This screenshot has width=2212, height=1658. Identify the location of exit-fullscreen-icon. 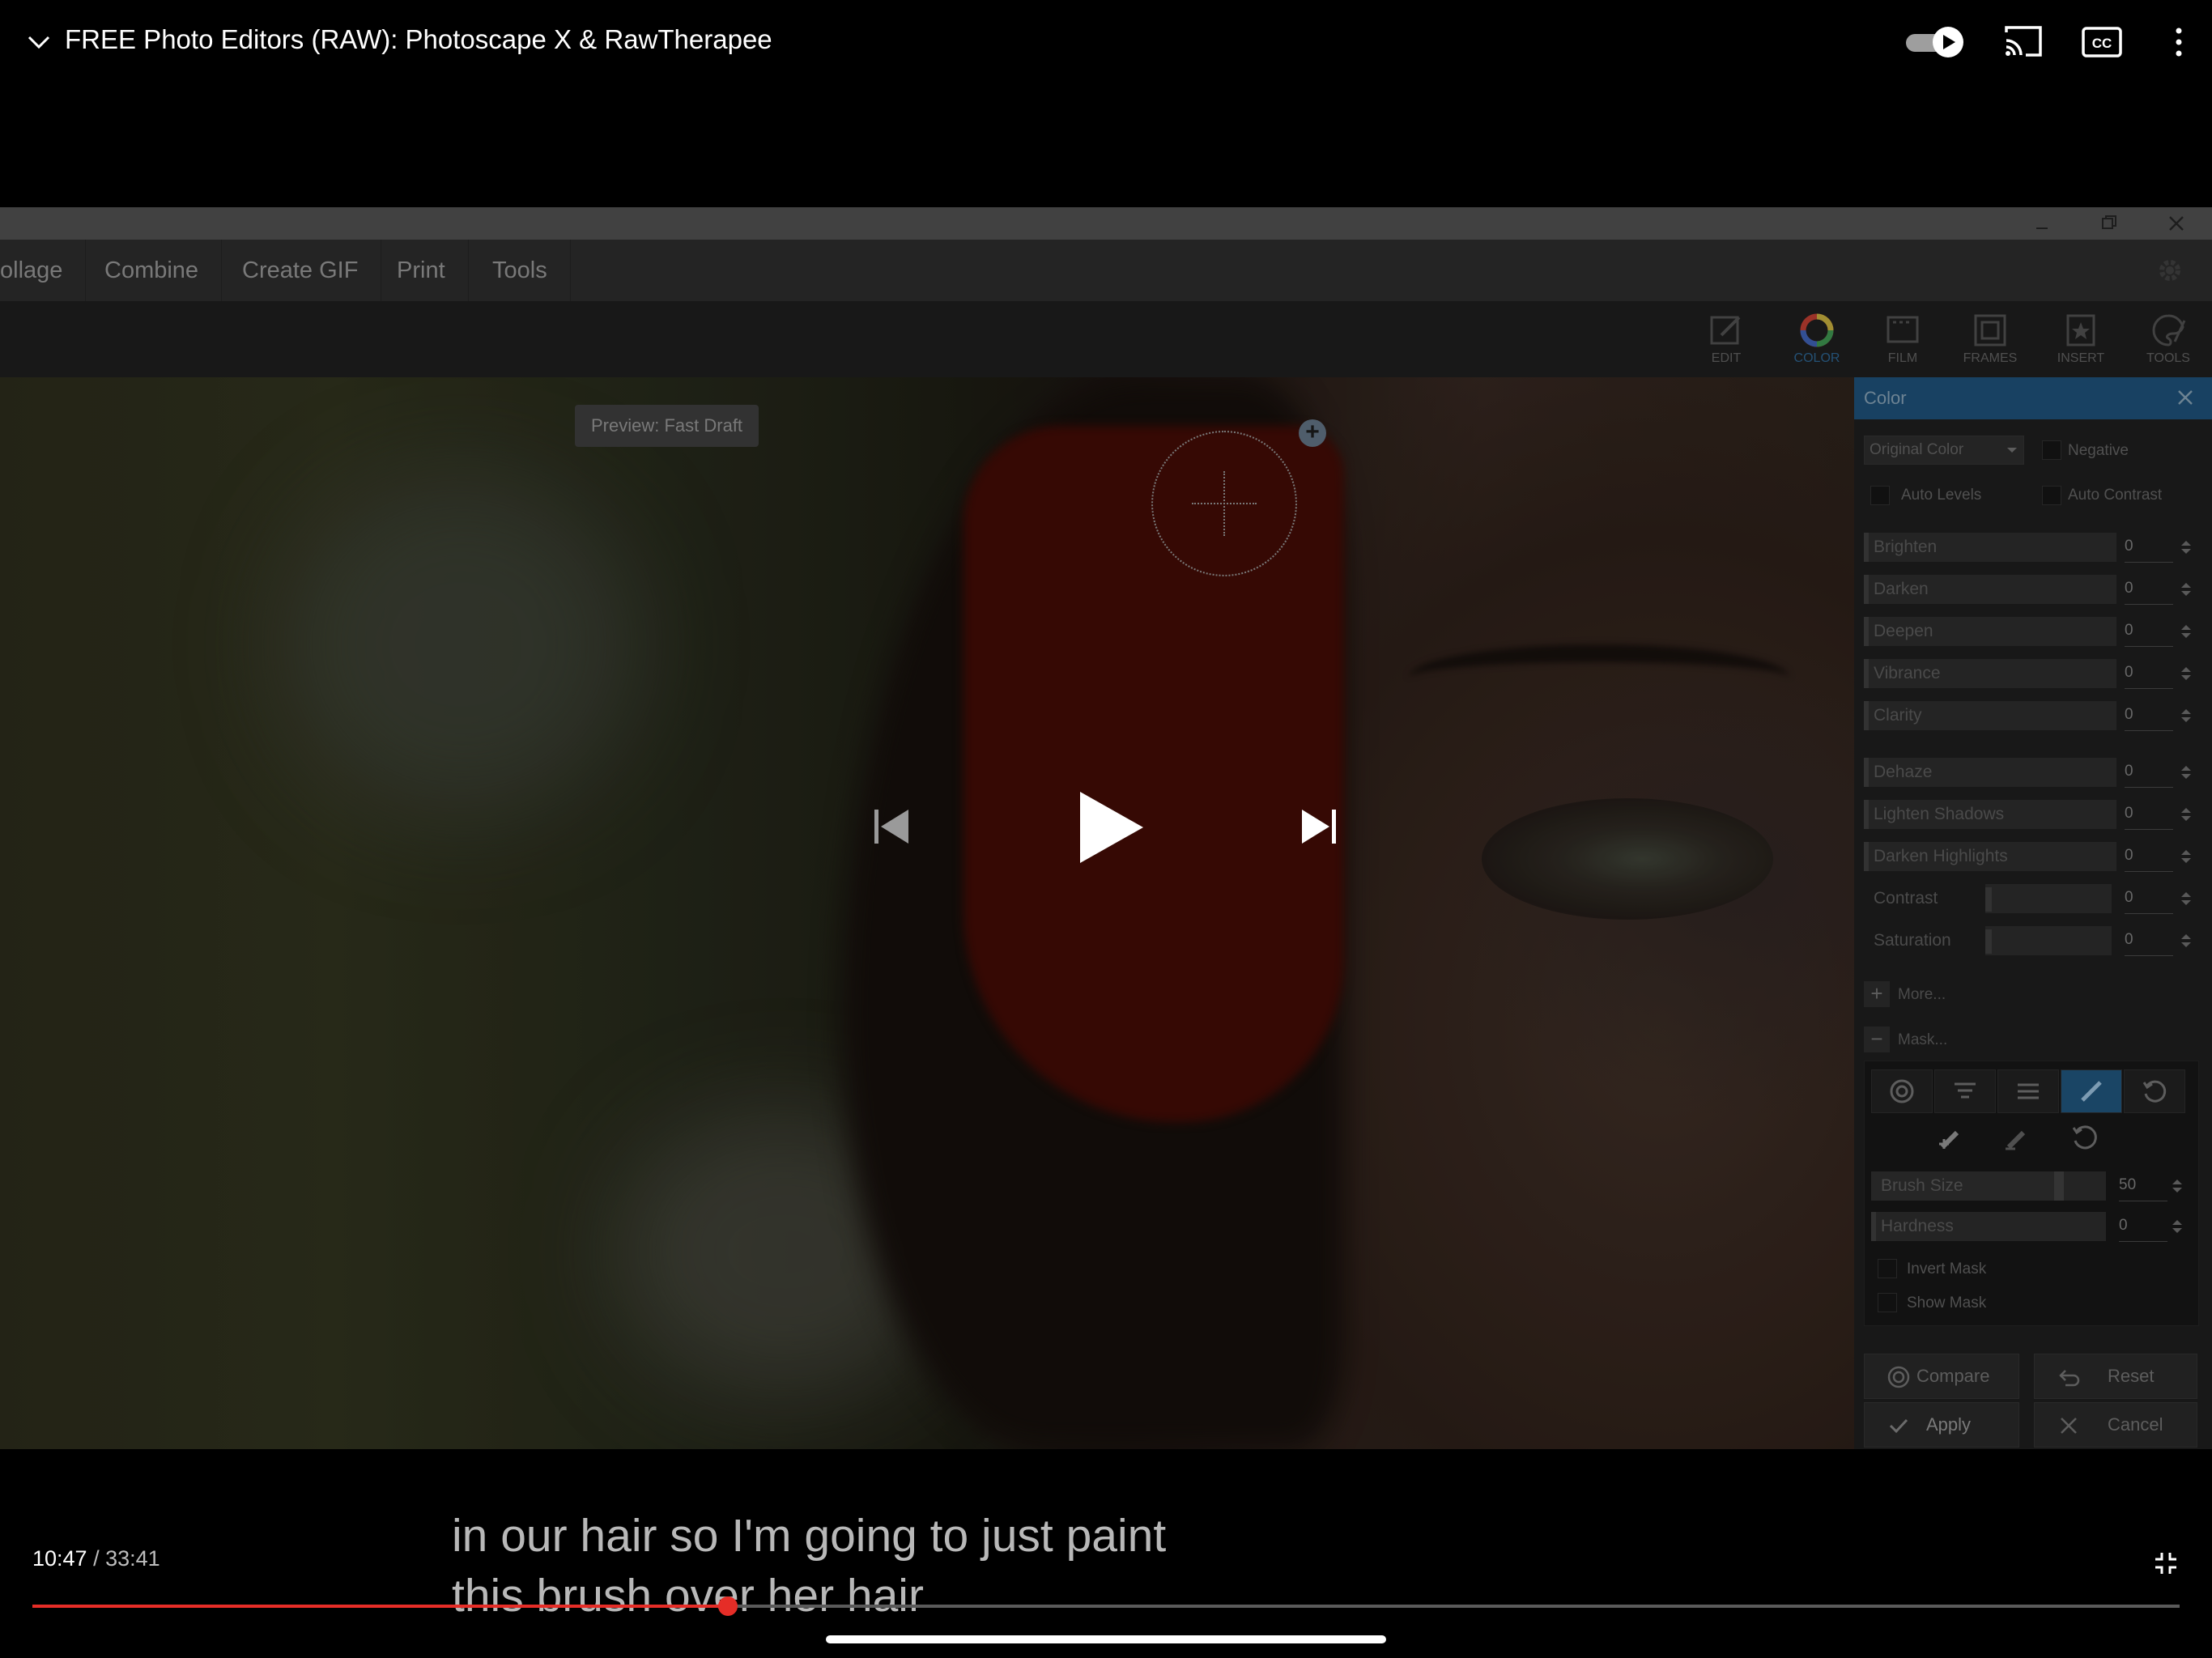
(2166, 1563).